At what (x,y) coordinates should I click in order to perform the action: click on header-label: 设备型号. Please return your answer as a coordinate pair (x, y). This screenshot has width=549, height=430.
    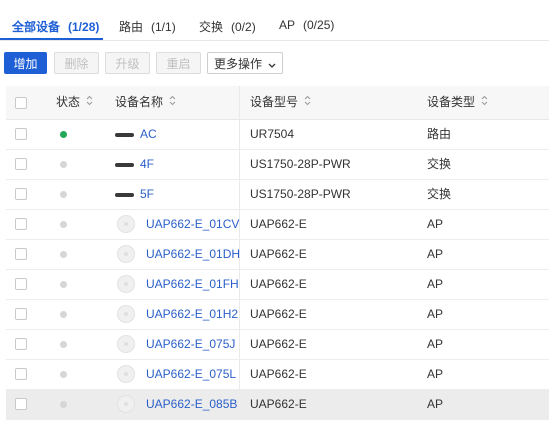
    Looking at the image, I should click on (274, 102).